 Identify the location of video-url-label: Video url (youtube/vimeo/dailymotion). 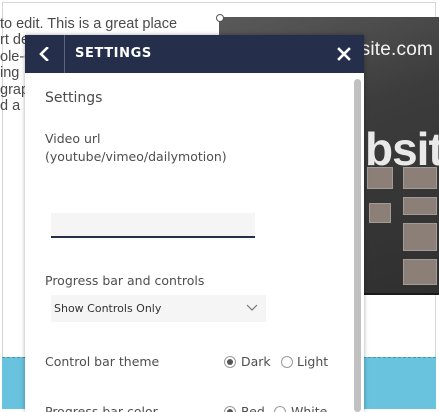
(175, 147).